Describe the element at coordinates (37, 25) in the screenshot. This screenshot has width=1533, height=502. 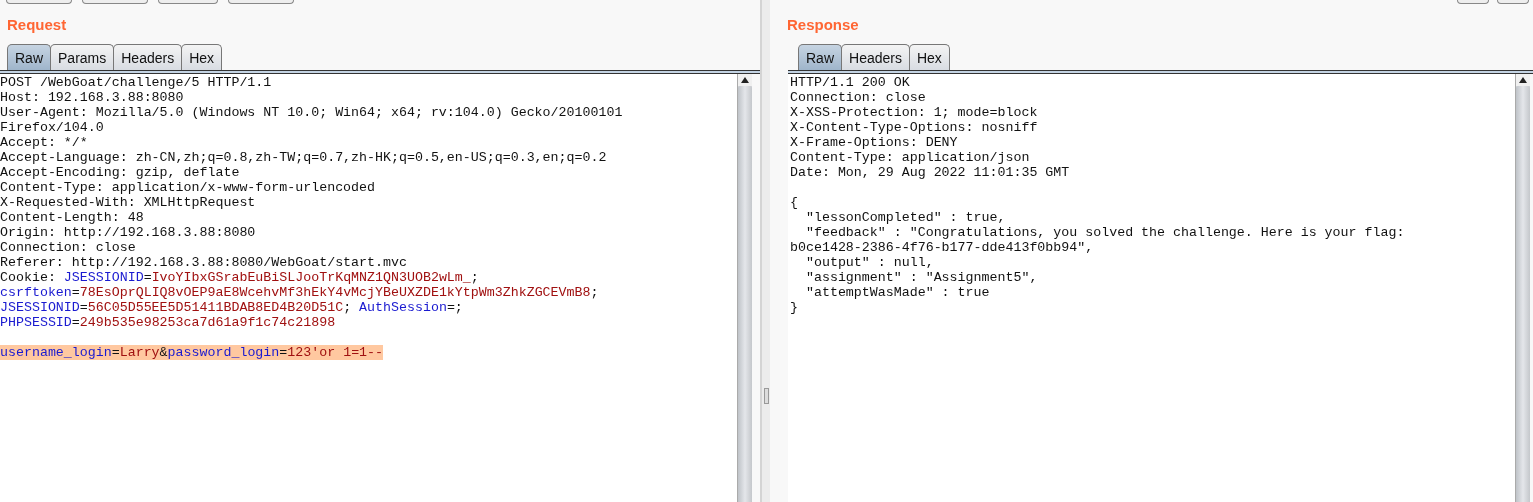
I see `panel-title: Request` at that location.